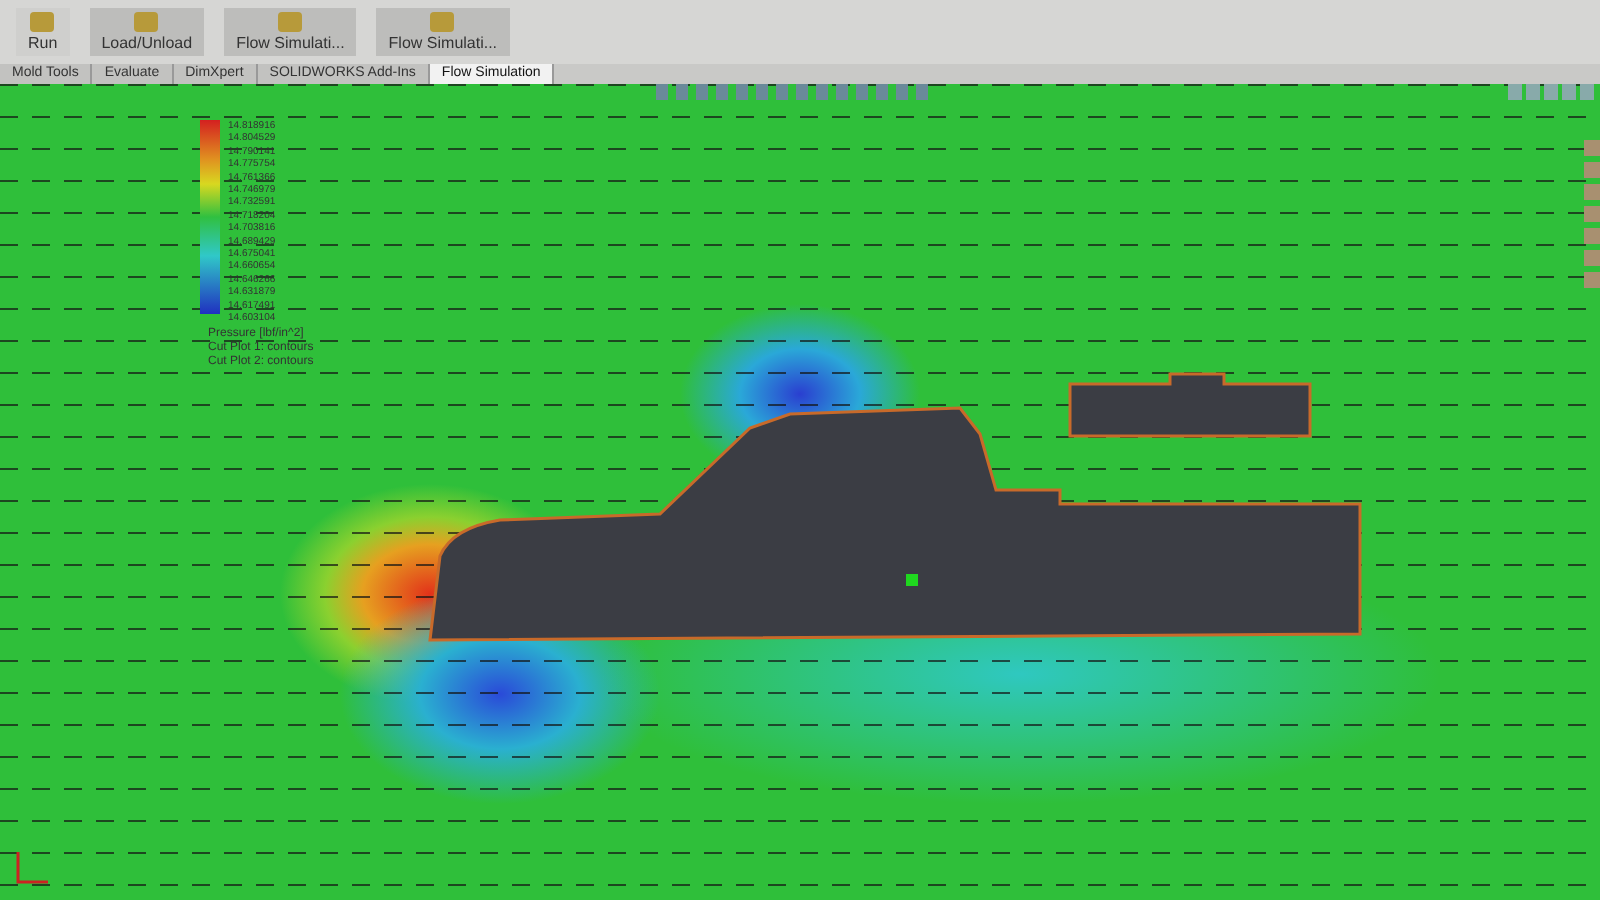  I want to click on toolbar-button: Run, so click(43, 32).